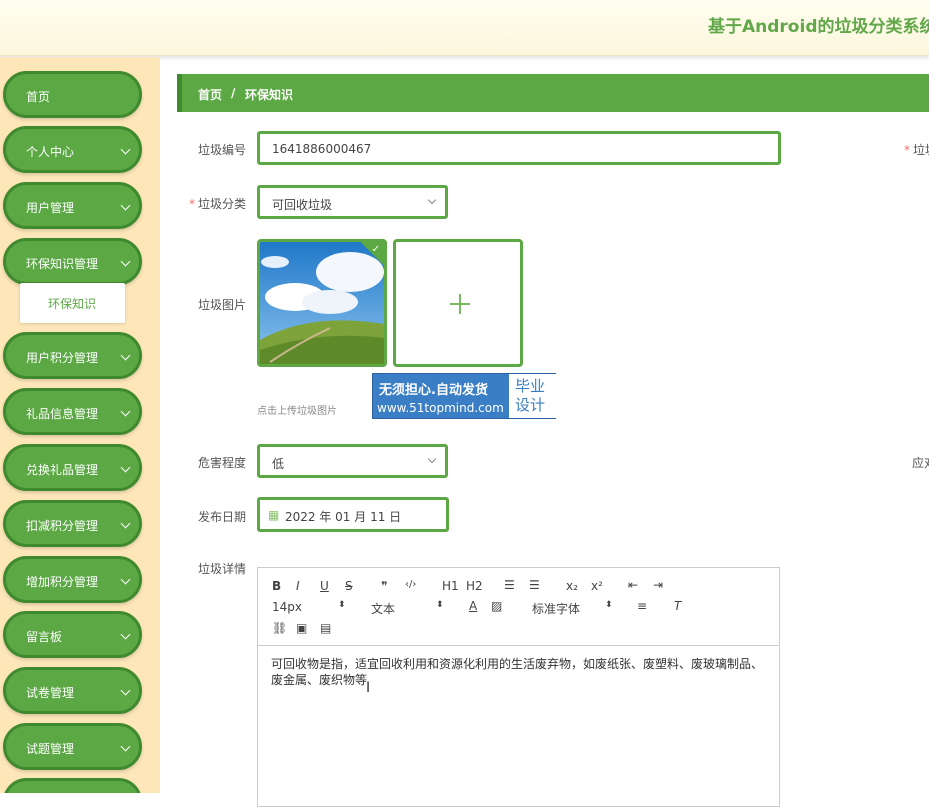 The image size is (929, 807). What do you see at coordinates (368, 688) in the screenshot?
I see `text-cursor-icon: I` at bounding box center [368, 688].